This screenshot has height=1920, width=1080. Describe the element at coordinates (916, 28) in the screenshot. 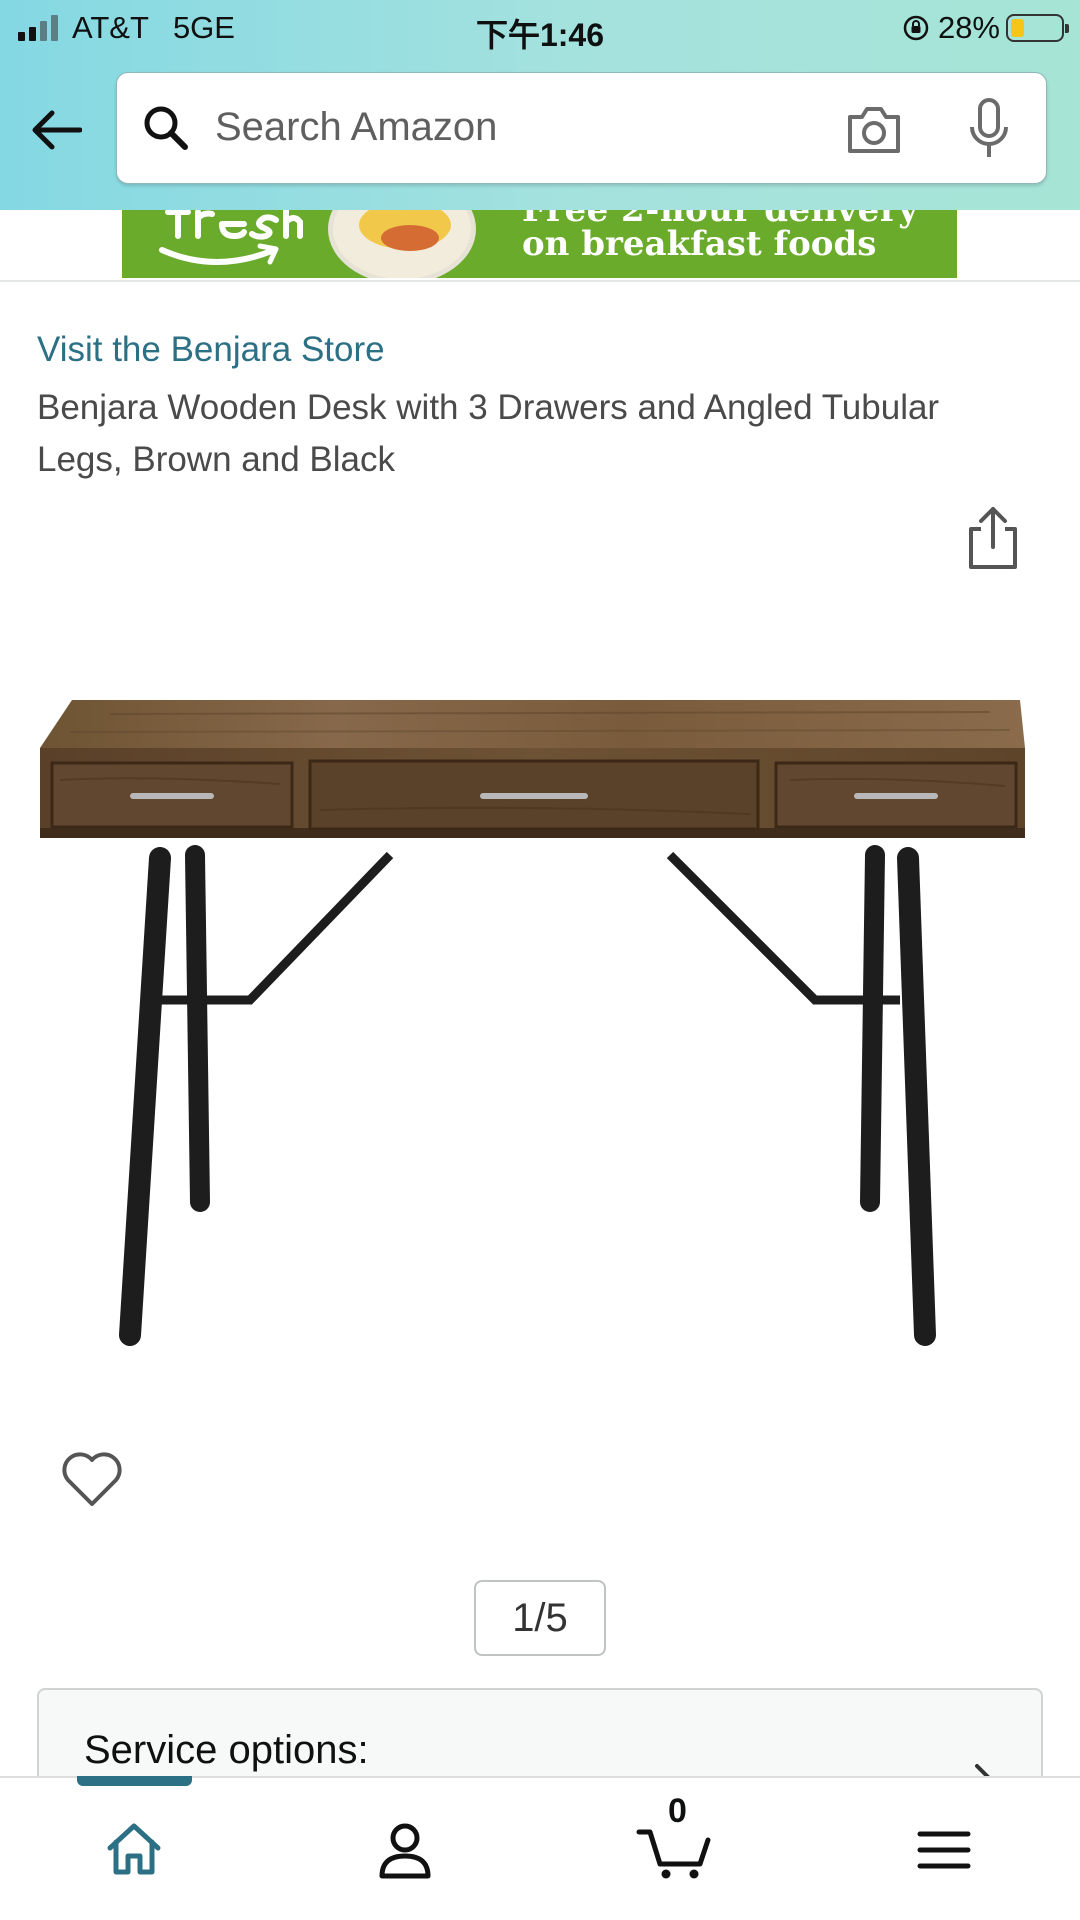

I see `orientation-lock-icon` at that location.